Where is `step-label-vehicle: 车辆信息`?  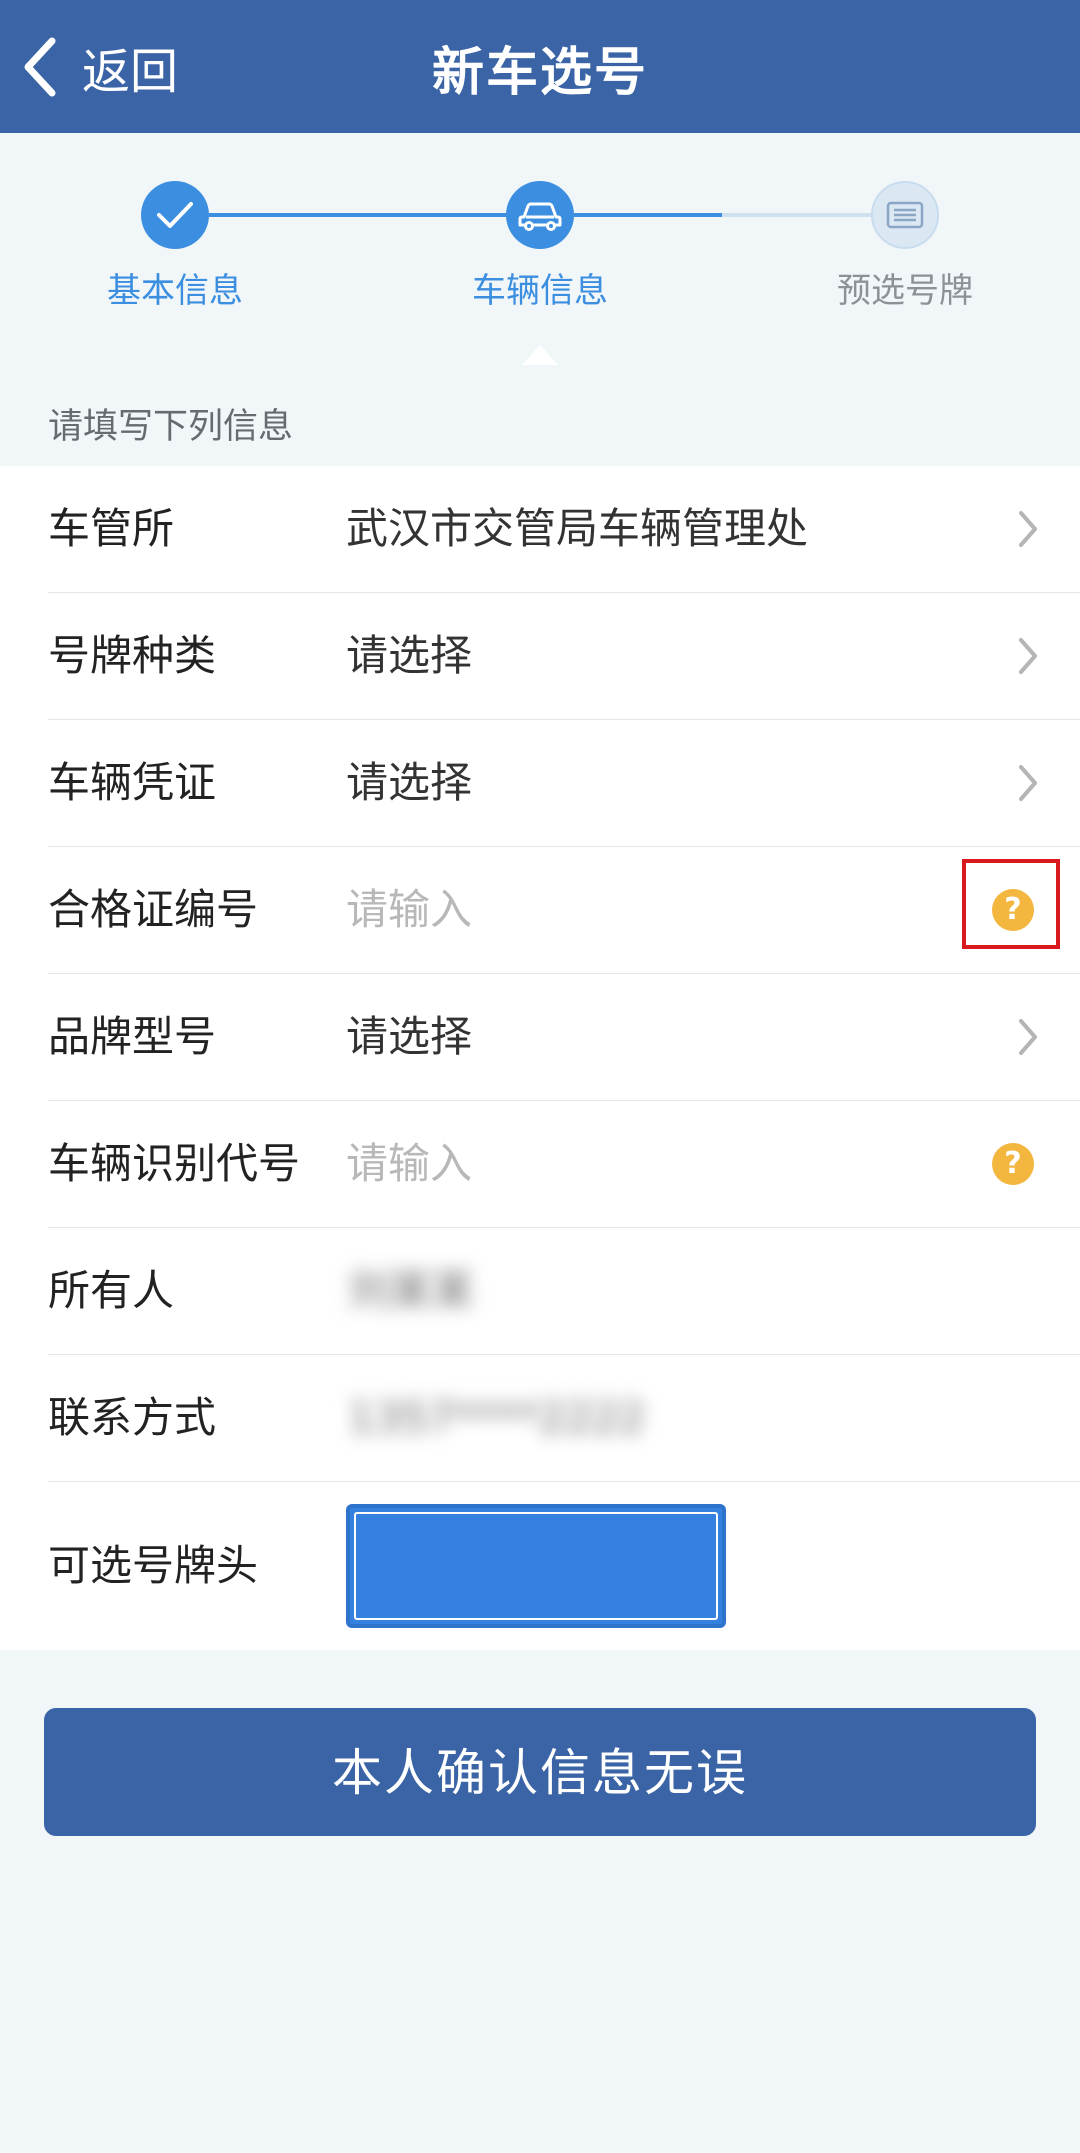 step-label-vehicle: 车辆信息 is located at coordinates (540, 291).